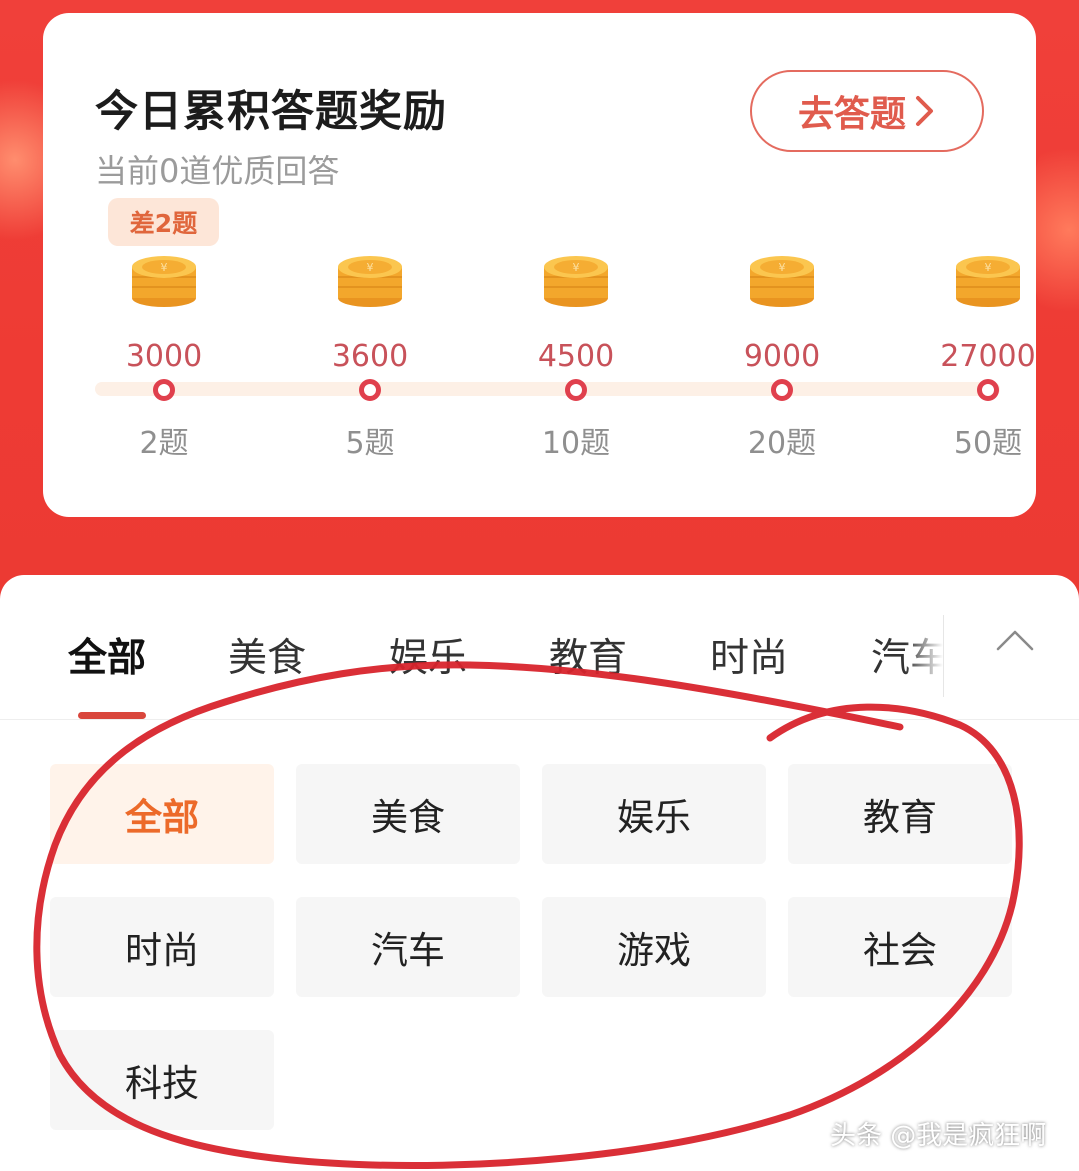 The width and height of the screenshot is (1079, 1171). What do you see at coordinates (851, 114) in the screenshot?
I see `go-answer-label: 去答题` at bounding box center [851, 114].